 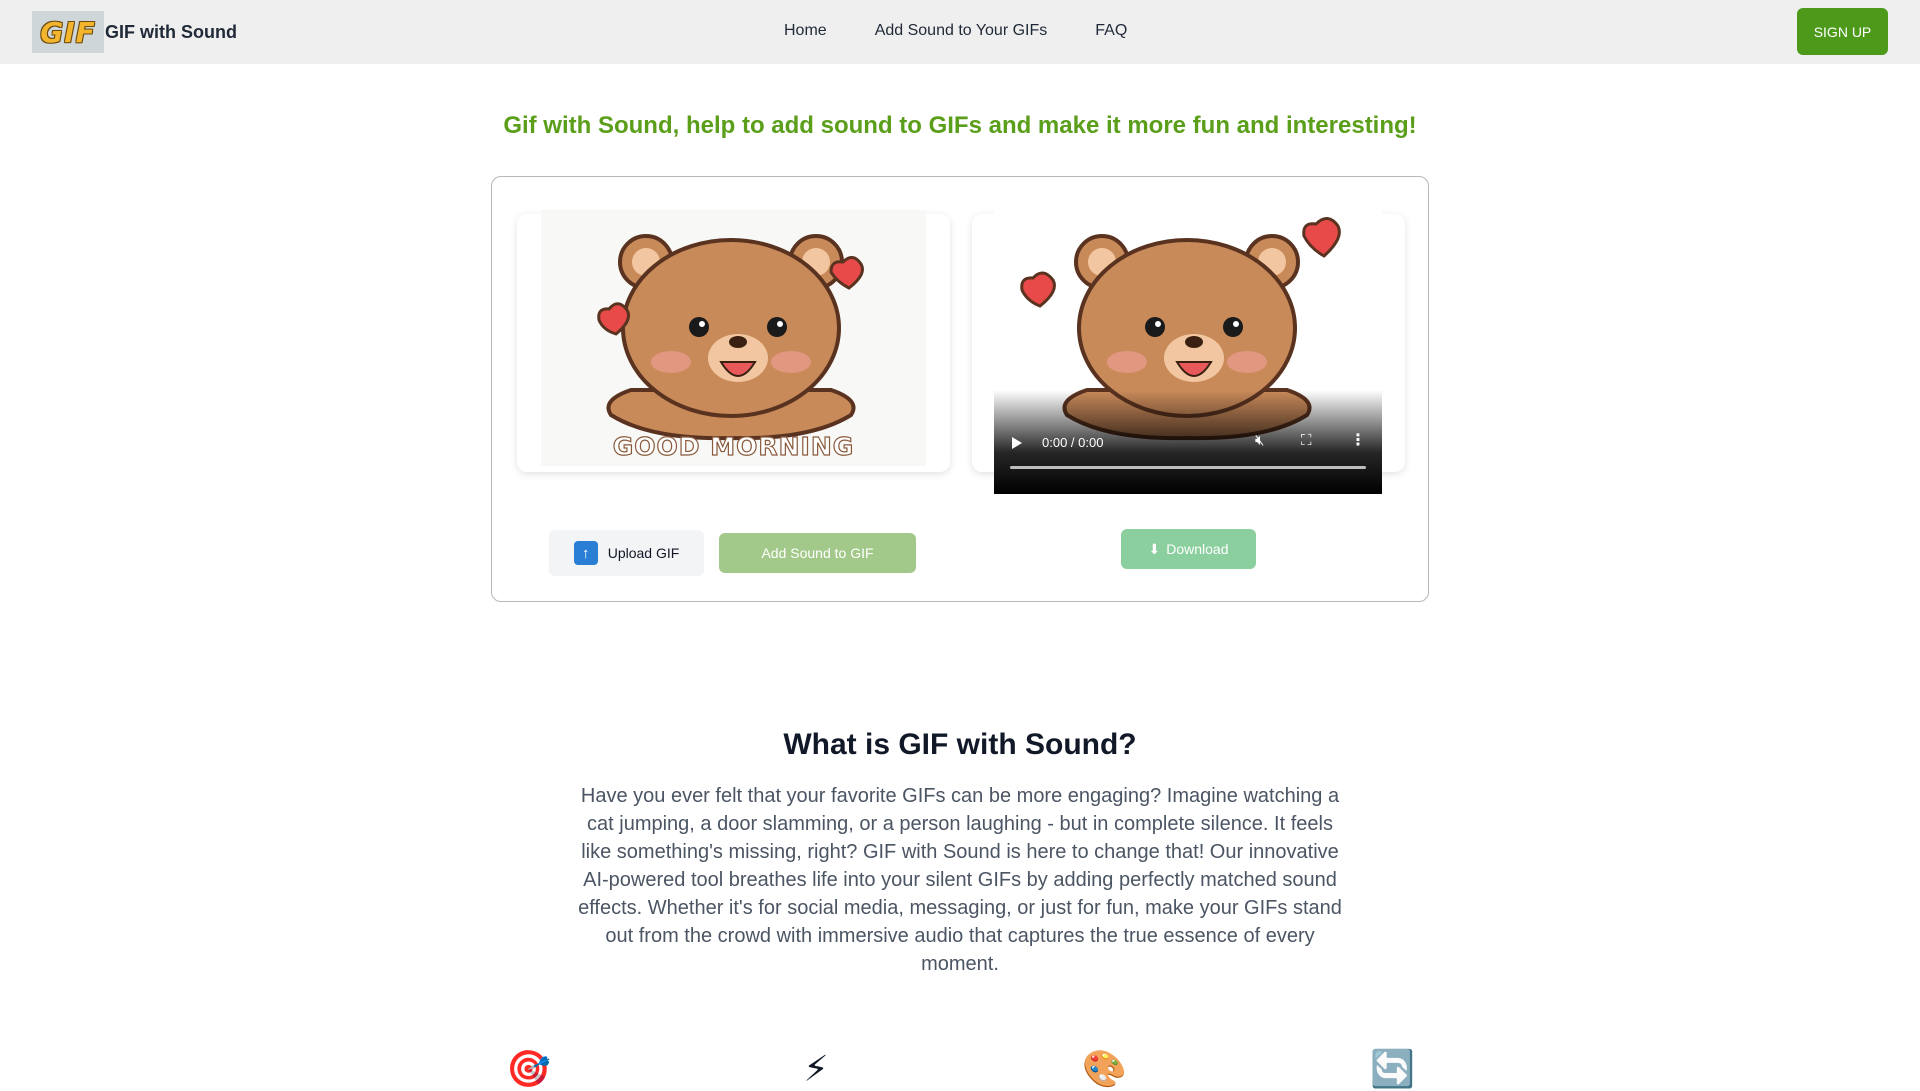 What do you see at coordinates (1842, 31) in the screenshot?
I see `signup-button: SIGN UP` at bounding box center [1842, 31].